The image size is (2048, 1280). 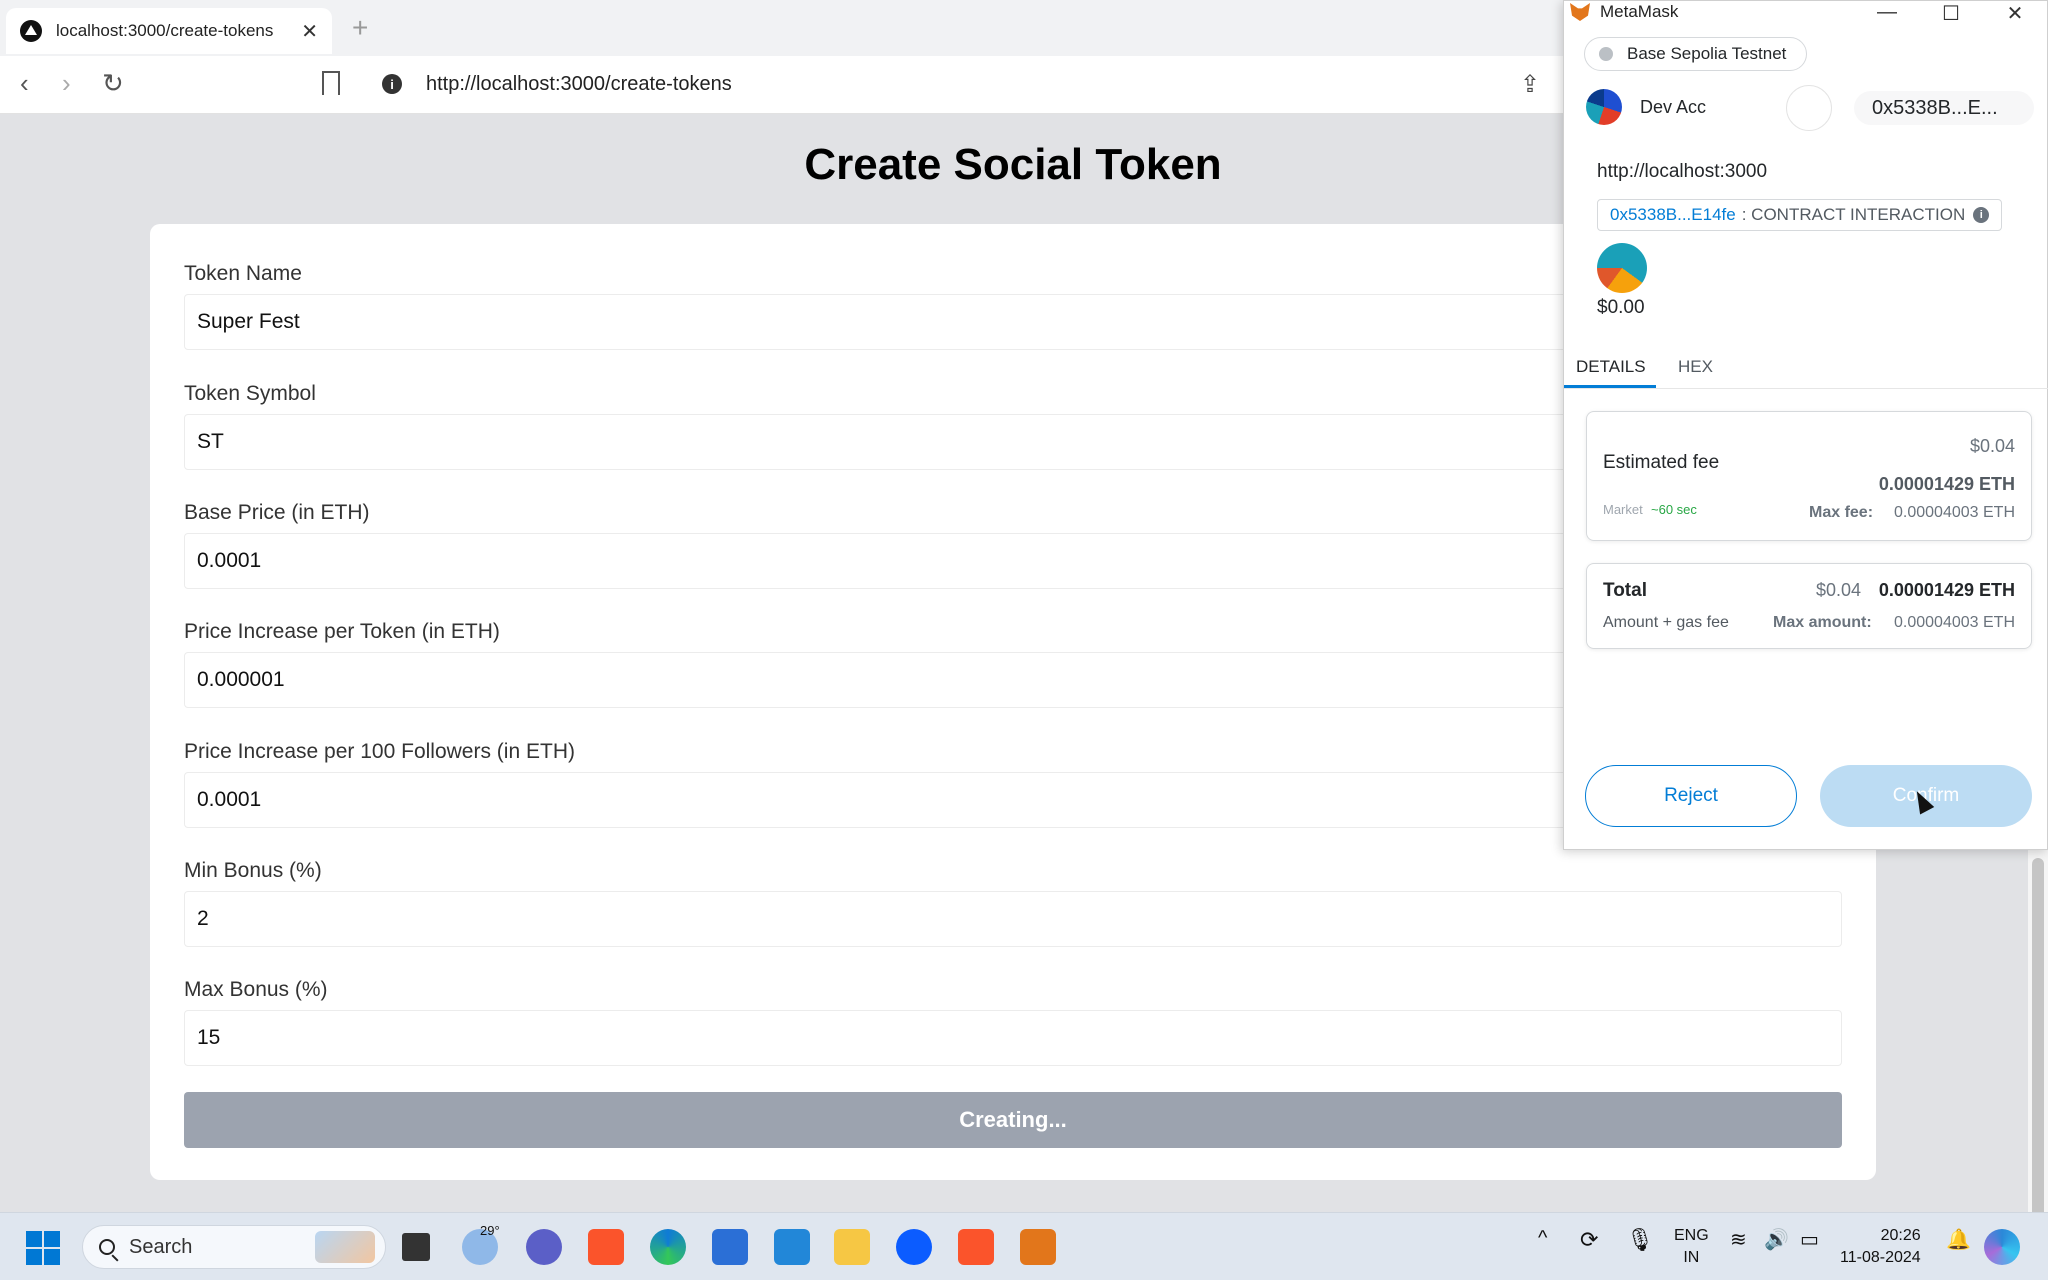 What do you see at coordinates (416, 1247) in the screenshot?
I see `task-view-icon` at bounding box center [416, 1247].